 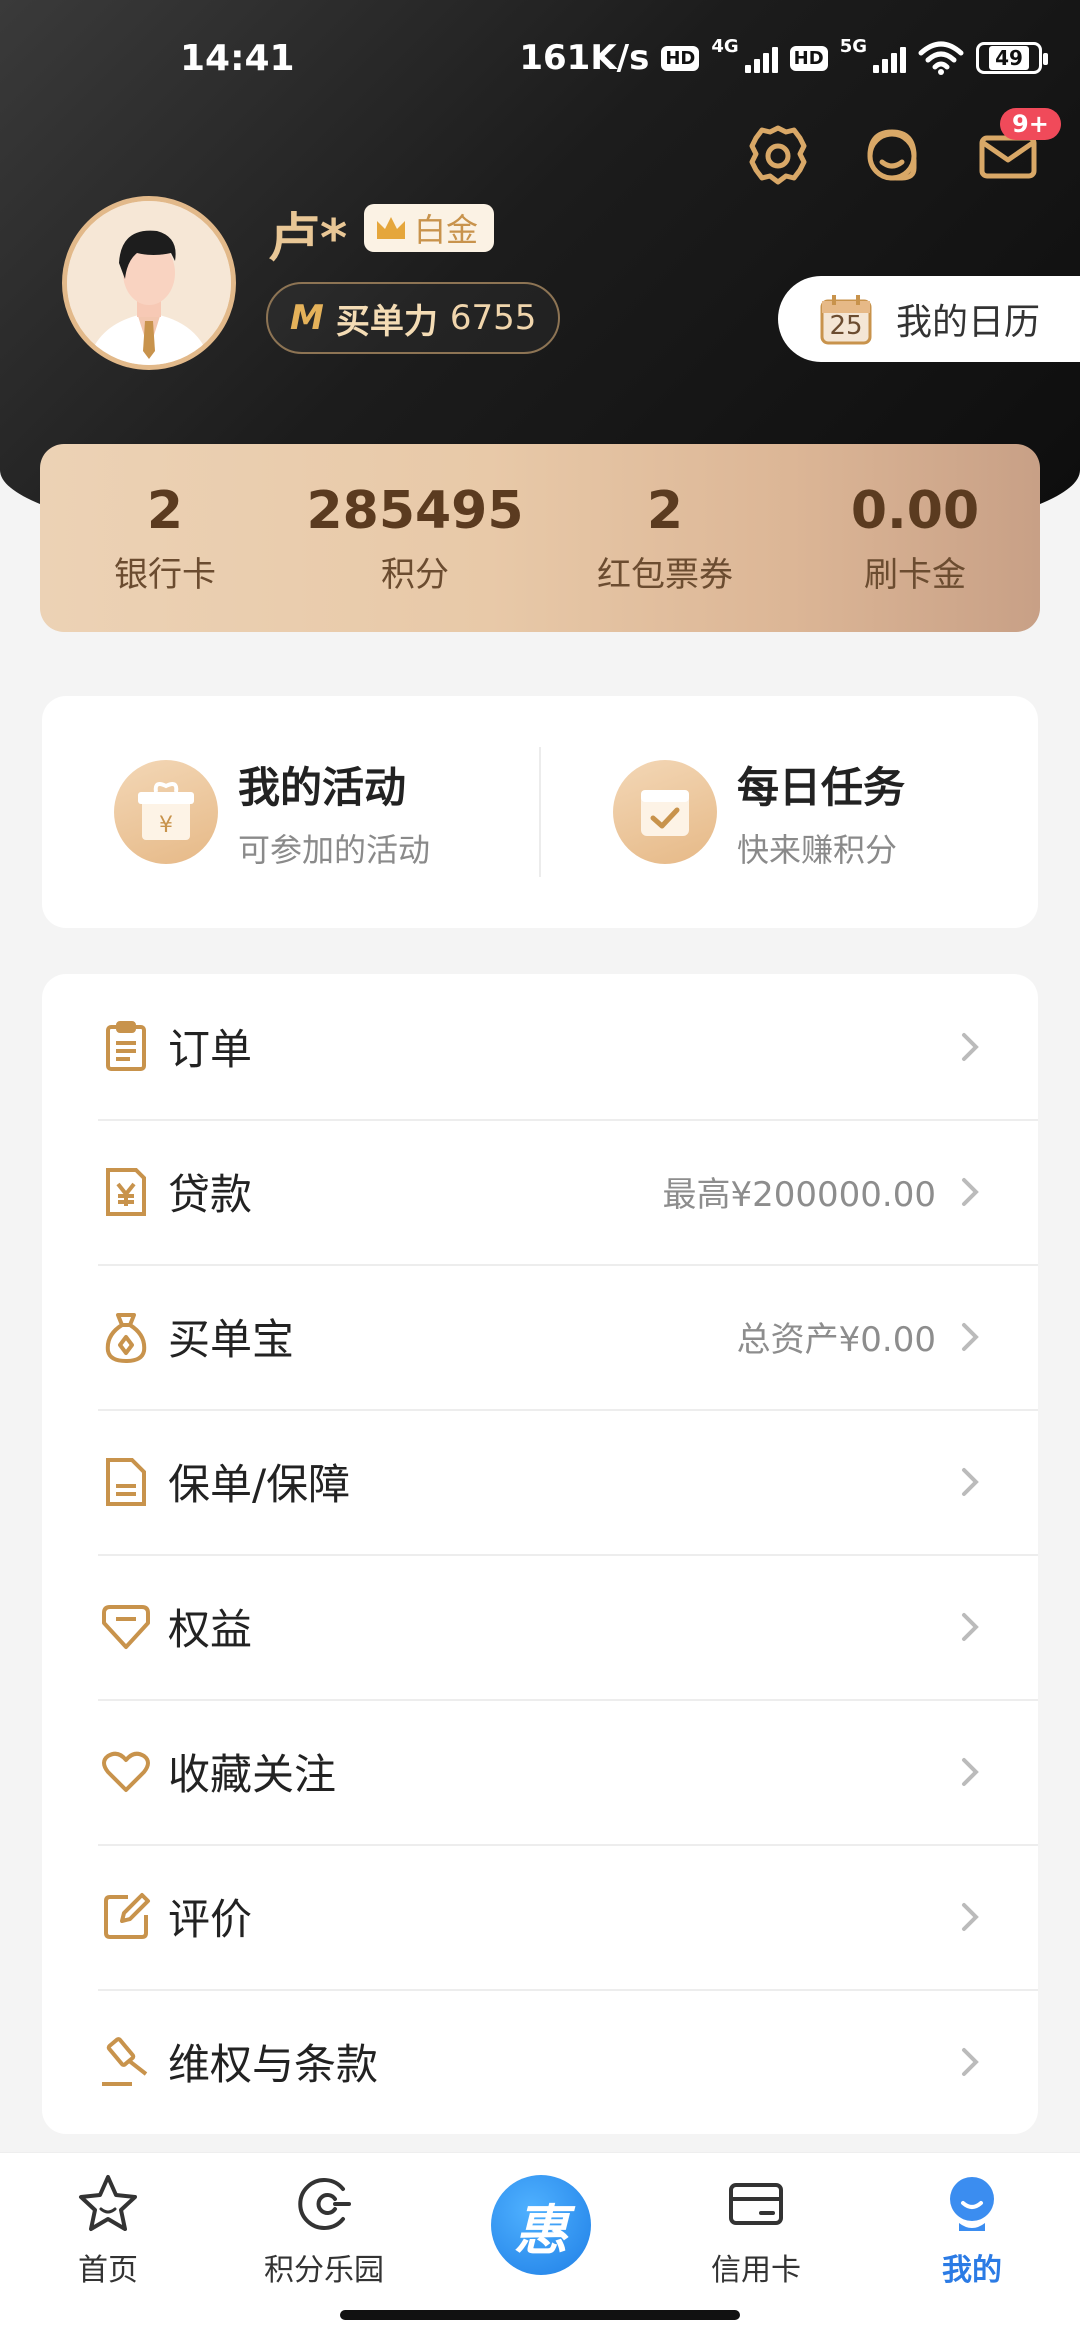 What do you see at coordinates (322, 787) in the screenshot?
I see `activity-title: 我的活动` at bounding box center [322, 787].